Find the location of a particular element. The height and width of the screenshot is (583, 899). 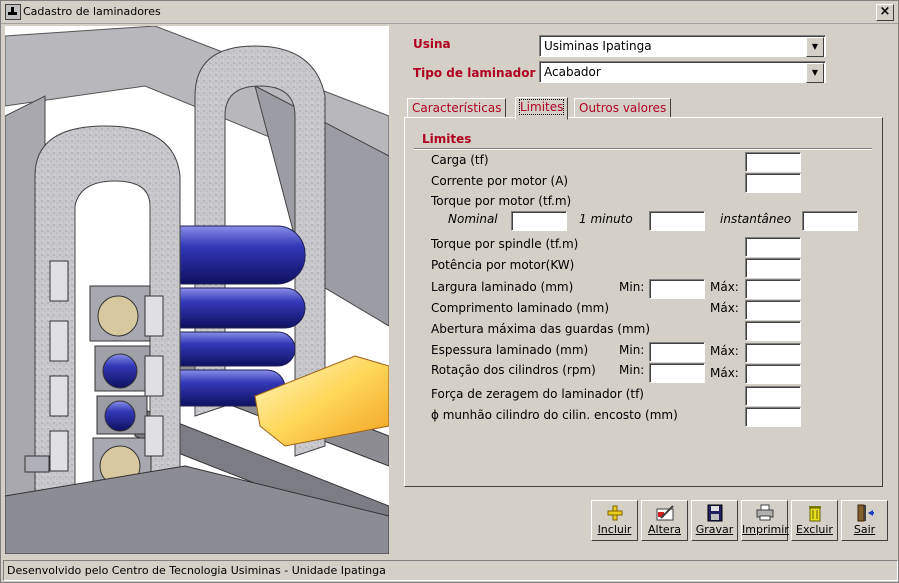

um-minuto-label: 1 minuto is located at coordinates (606, 219).